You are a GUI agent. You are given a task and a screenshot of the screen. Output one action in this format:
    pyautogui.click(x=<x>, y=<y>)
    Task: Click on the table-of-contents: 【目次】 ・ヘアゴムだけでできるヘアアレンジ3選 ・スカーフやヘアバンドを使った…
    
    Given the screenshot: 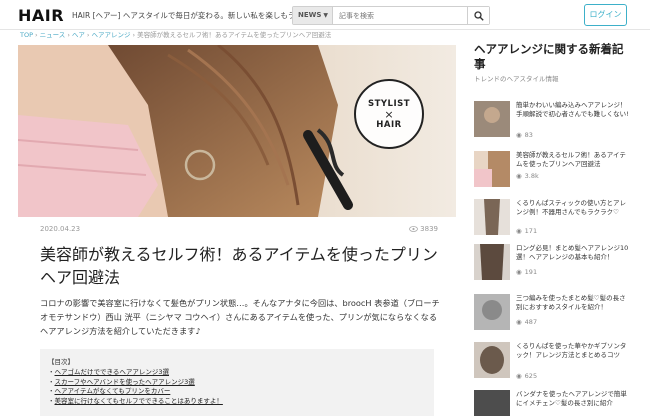 What is the action you would take?
    pyautogui.click(x=237, y=382)
    